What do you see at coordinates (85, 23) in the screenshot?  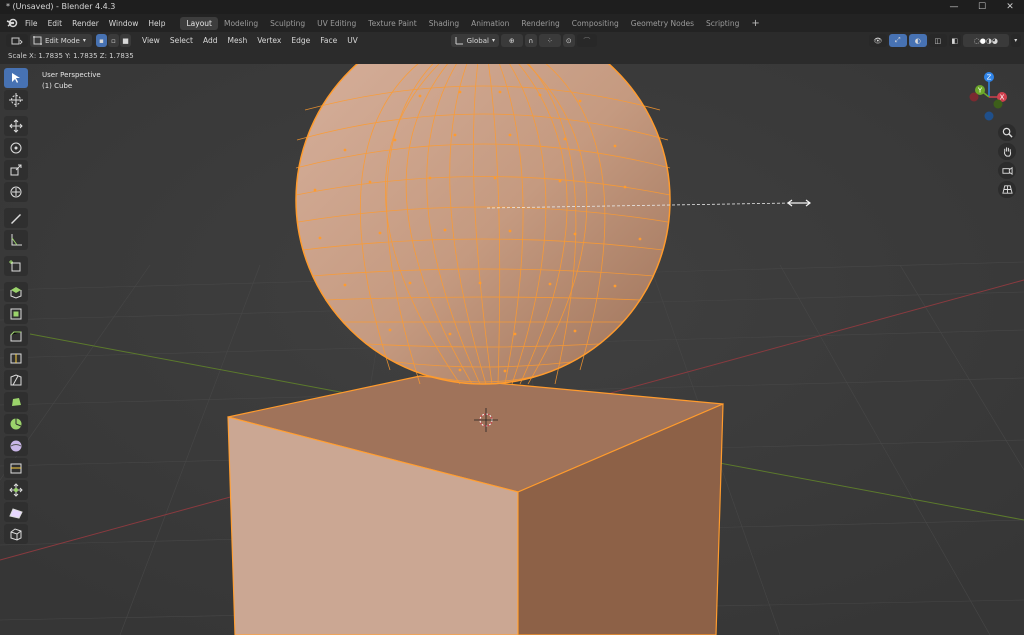 I see `menu-render: Render` at bounding box center [85, 23].